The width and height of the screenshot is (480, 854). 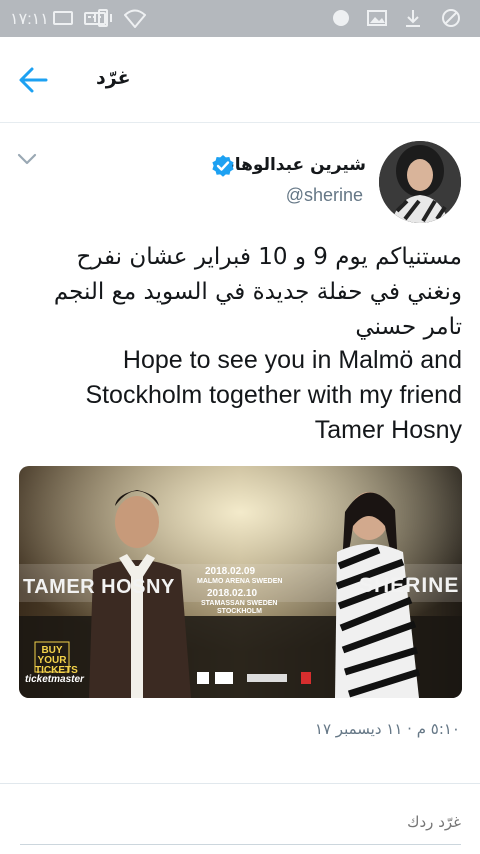 What do you see at coordinates (451, 18) in the screenshot?
I see `blocked-icon` at bounding box center [451, 18].